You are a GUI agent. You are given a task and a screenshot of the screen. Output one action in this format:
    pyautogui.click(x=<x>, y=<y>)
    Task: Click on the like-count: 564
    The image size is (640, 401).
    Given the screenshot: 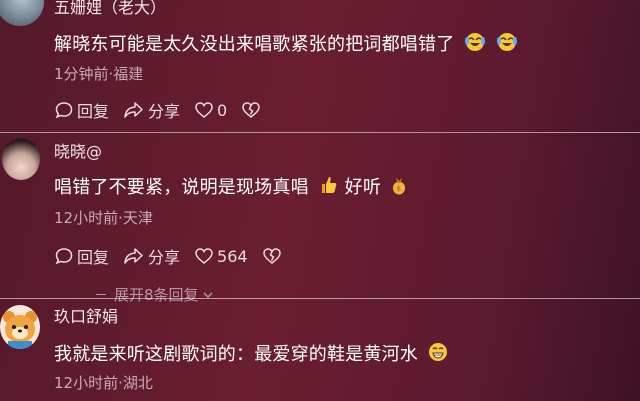 What is the action you would take?
    pyautogui.click(x=232, y=256)
    